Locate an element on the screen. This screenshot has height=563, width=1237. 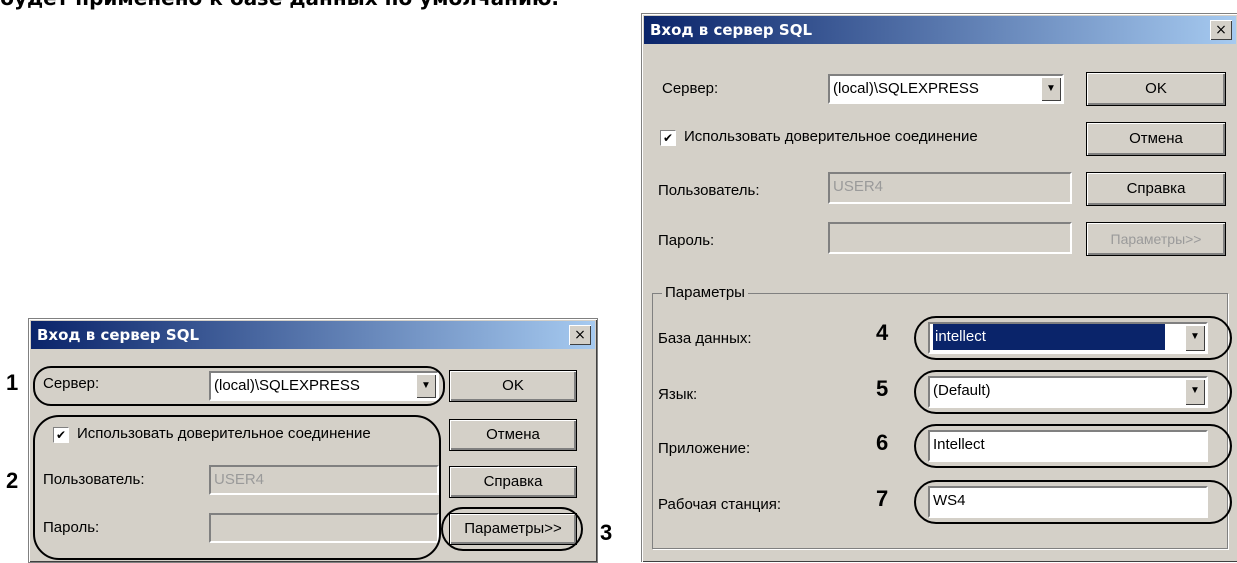
application-label: Приложение: is located at coordinates (704, 448).